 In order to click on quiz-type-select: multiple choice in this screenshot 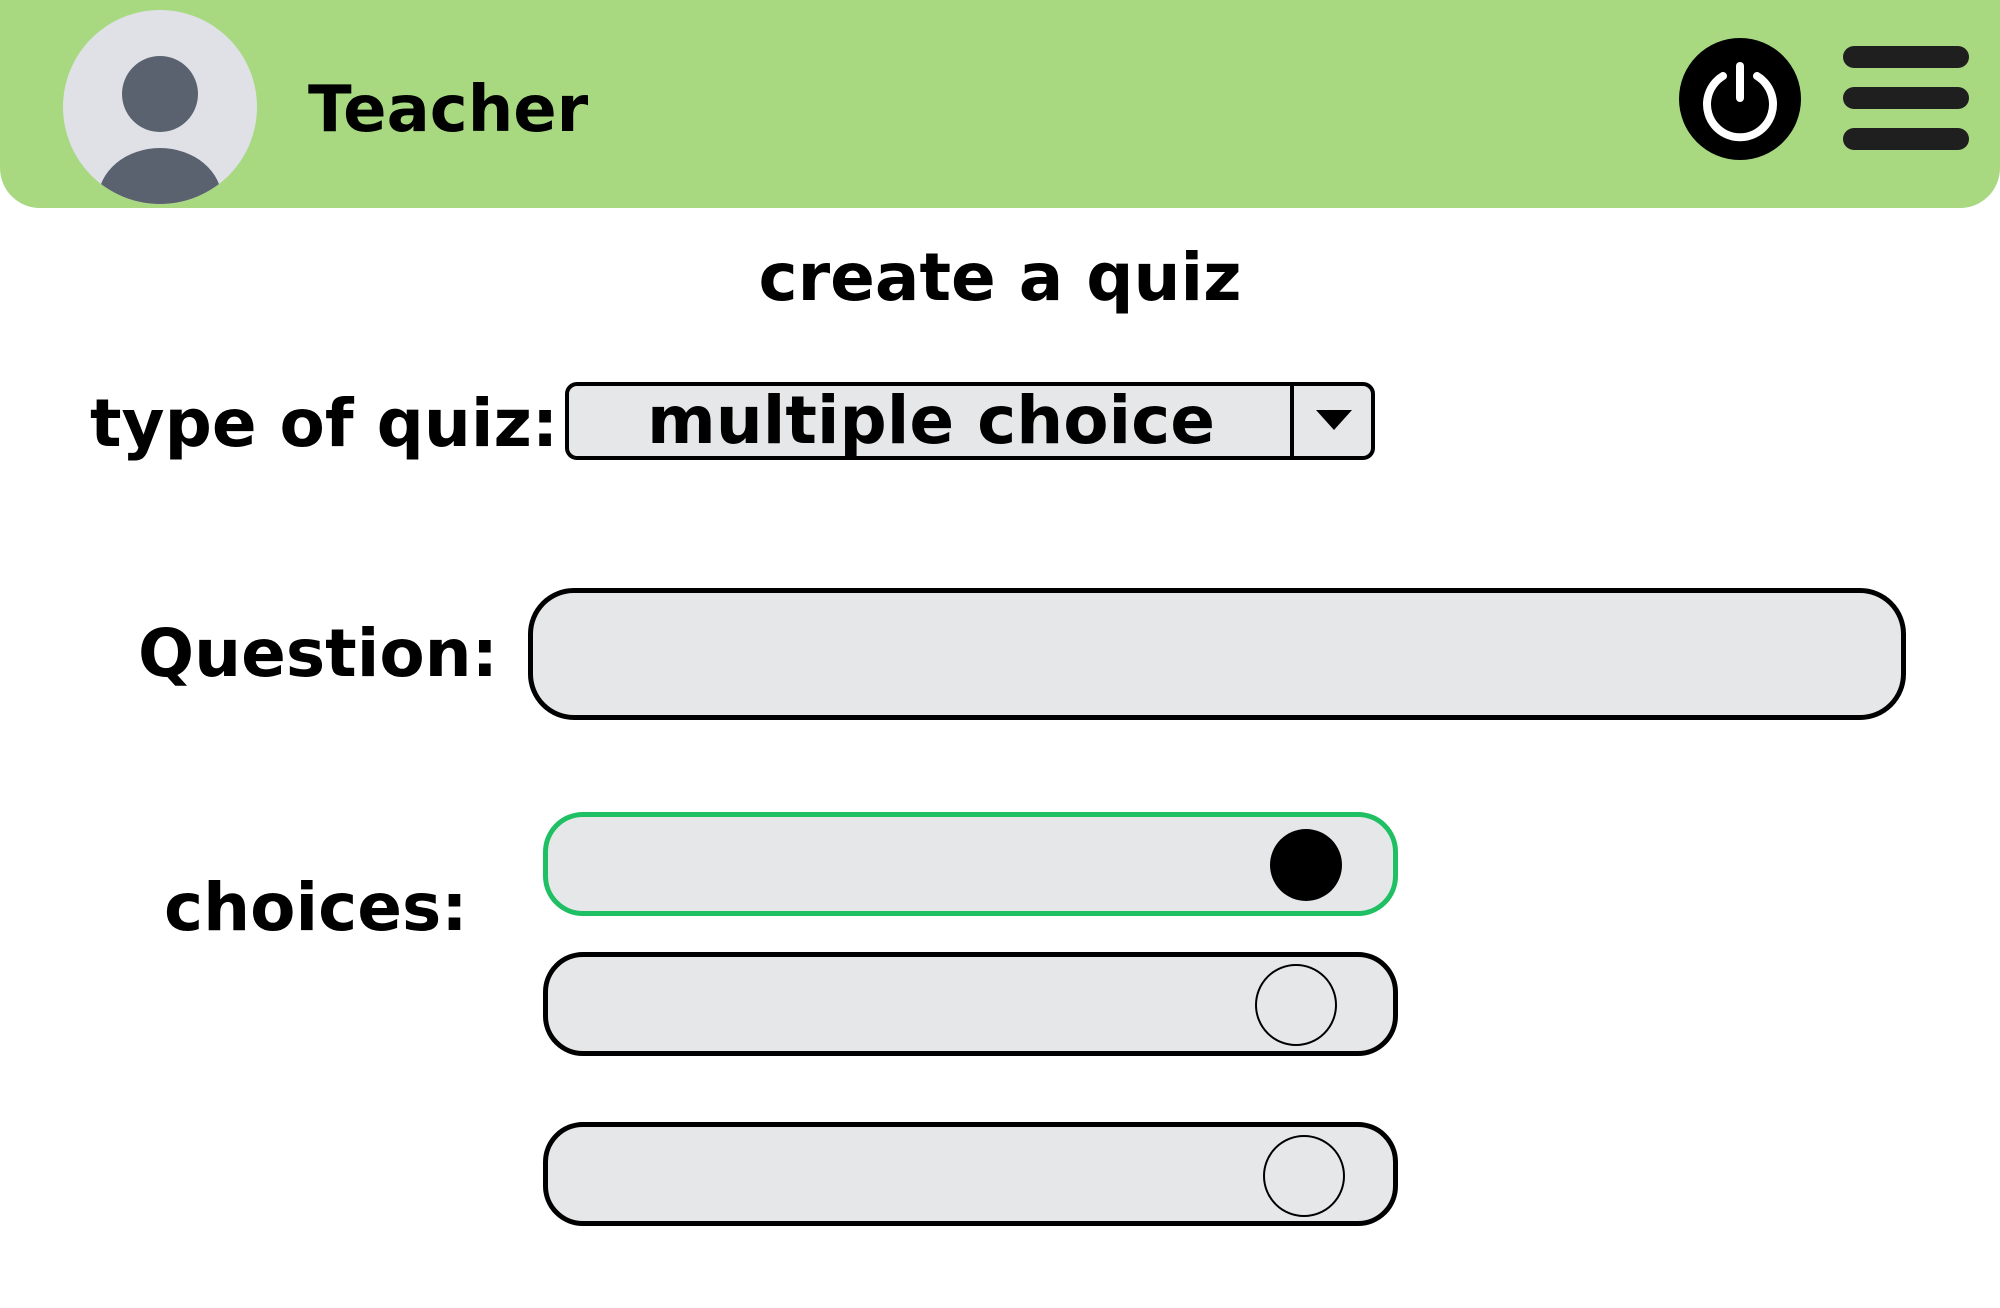, I will do `click(970, 421)`.